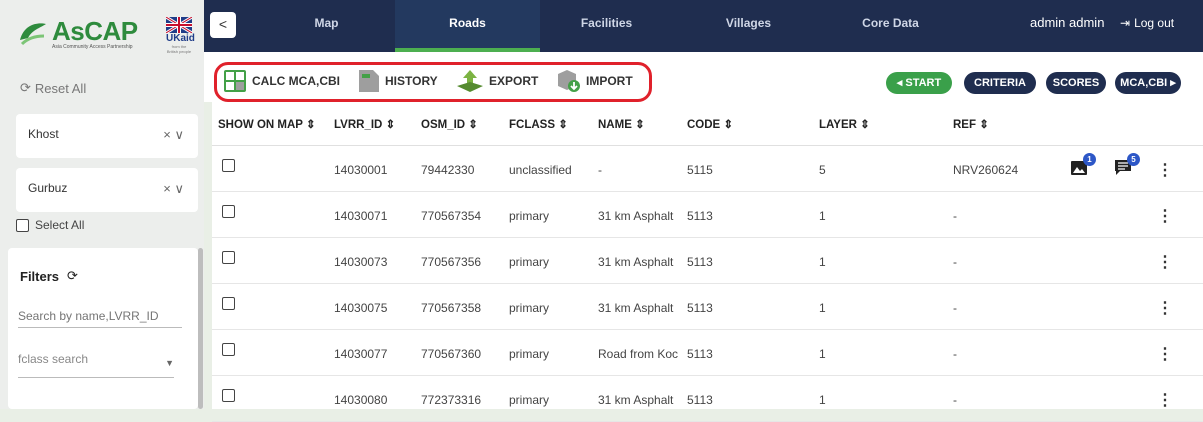 This screenshot has height=422, width=1203. What do you see at coordinates (1089, 159) in the screenshot?
I see `photo-count-badge: 1` at bounding box center [1089, 159].